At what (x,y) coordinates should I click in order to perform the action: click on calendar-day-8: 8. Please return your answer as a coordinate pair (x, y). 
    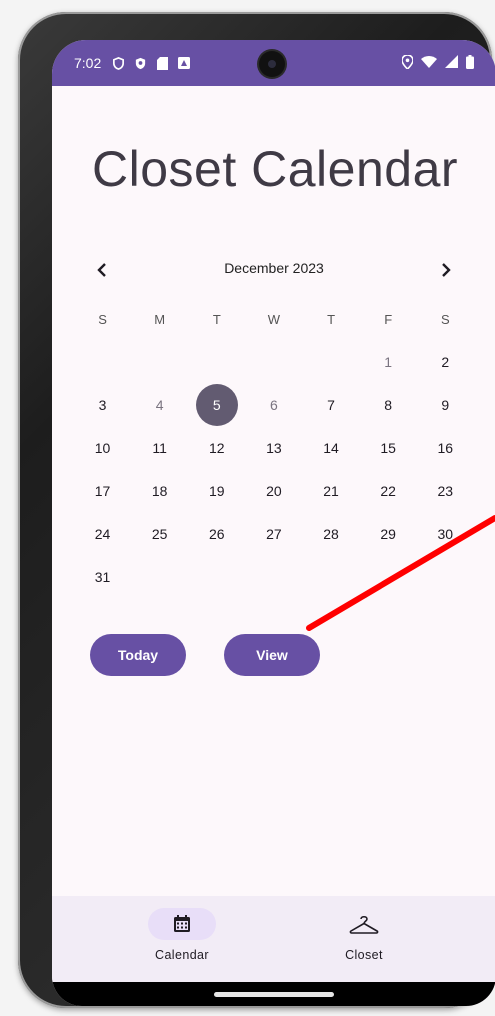
    Looking at the image, I should click on (388, 404).